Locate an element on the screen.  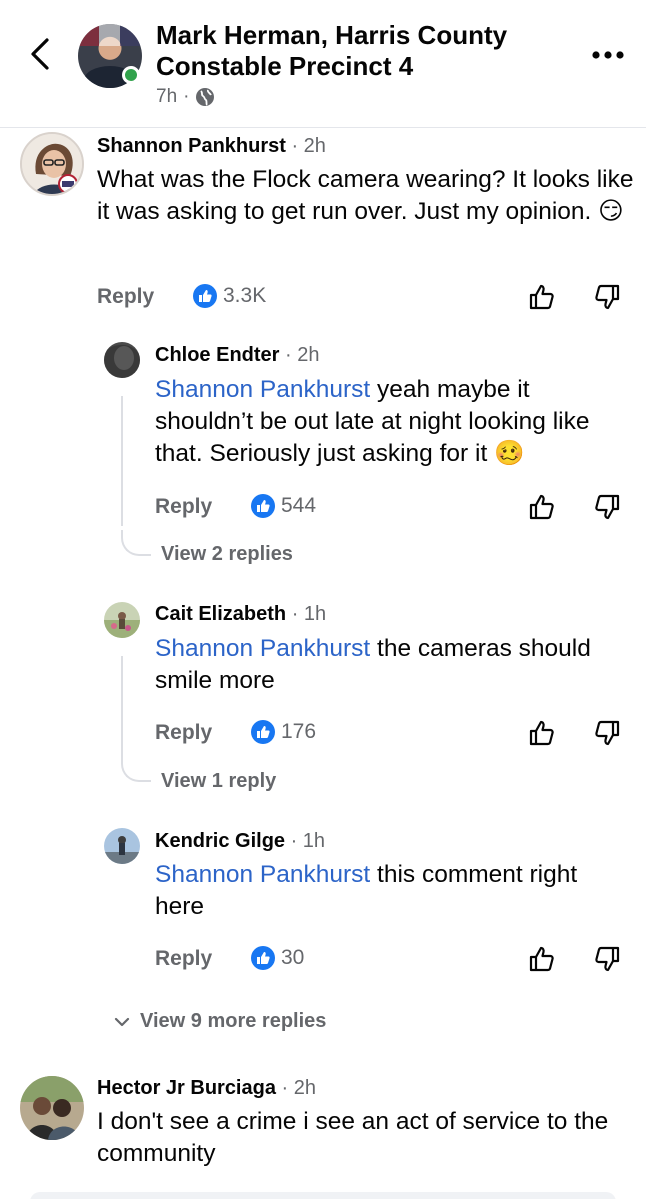
comment-author-line: Cait Elizabeth · 1h is located at coordinates (240, 614).